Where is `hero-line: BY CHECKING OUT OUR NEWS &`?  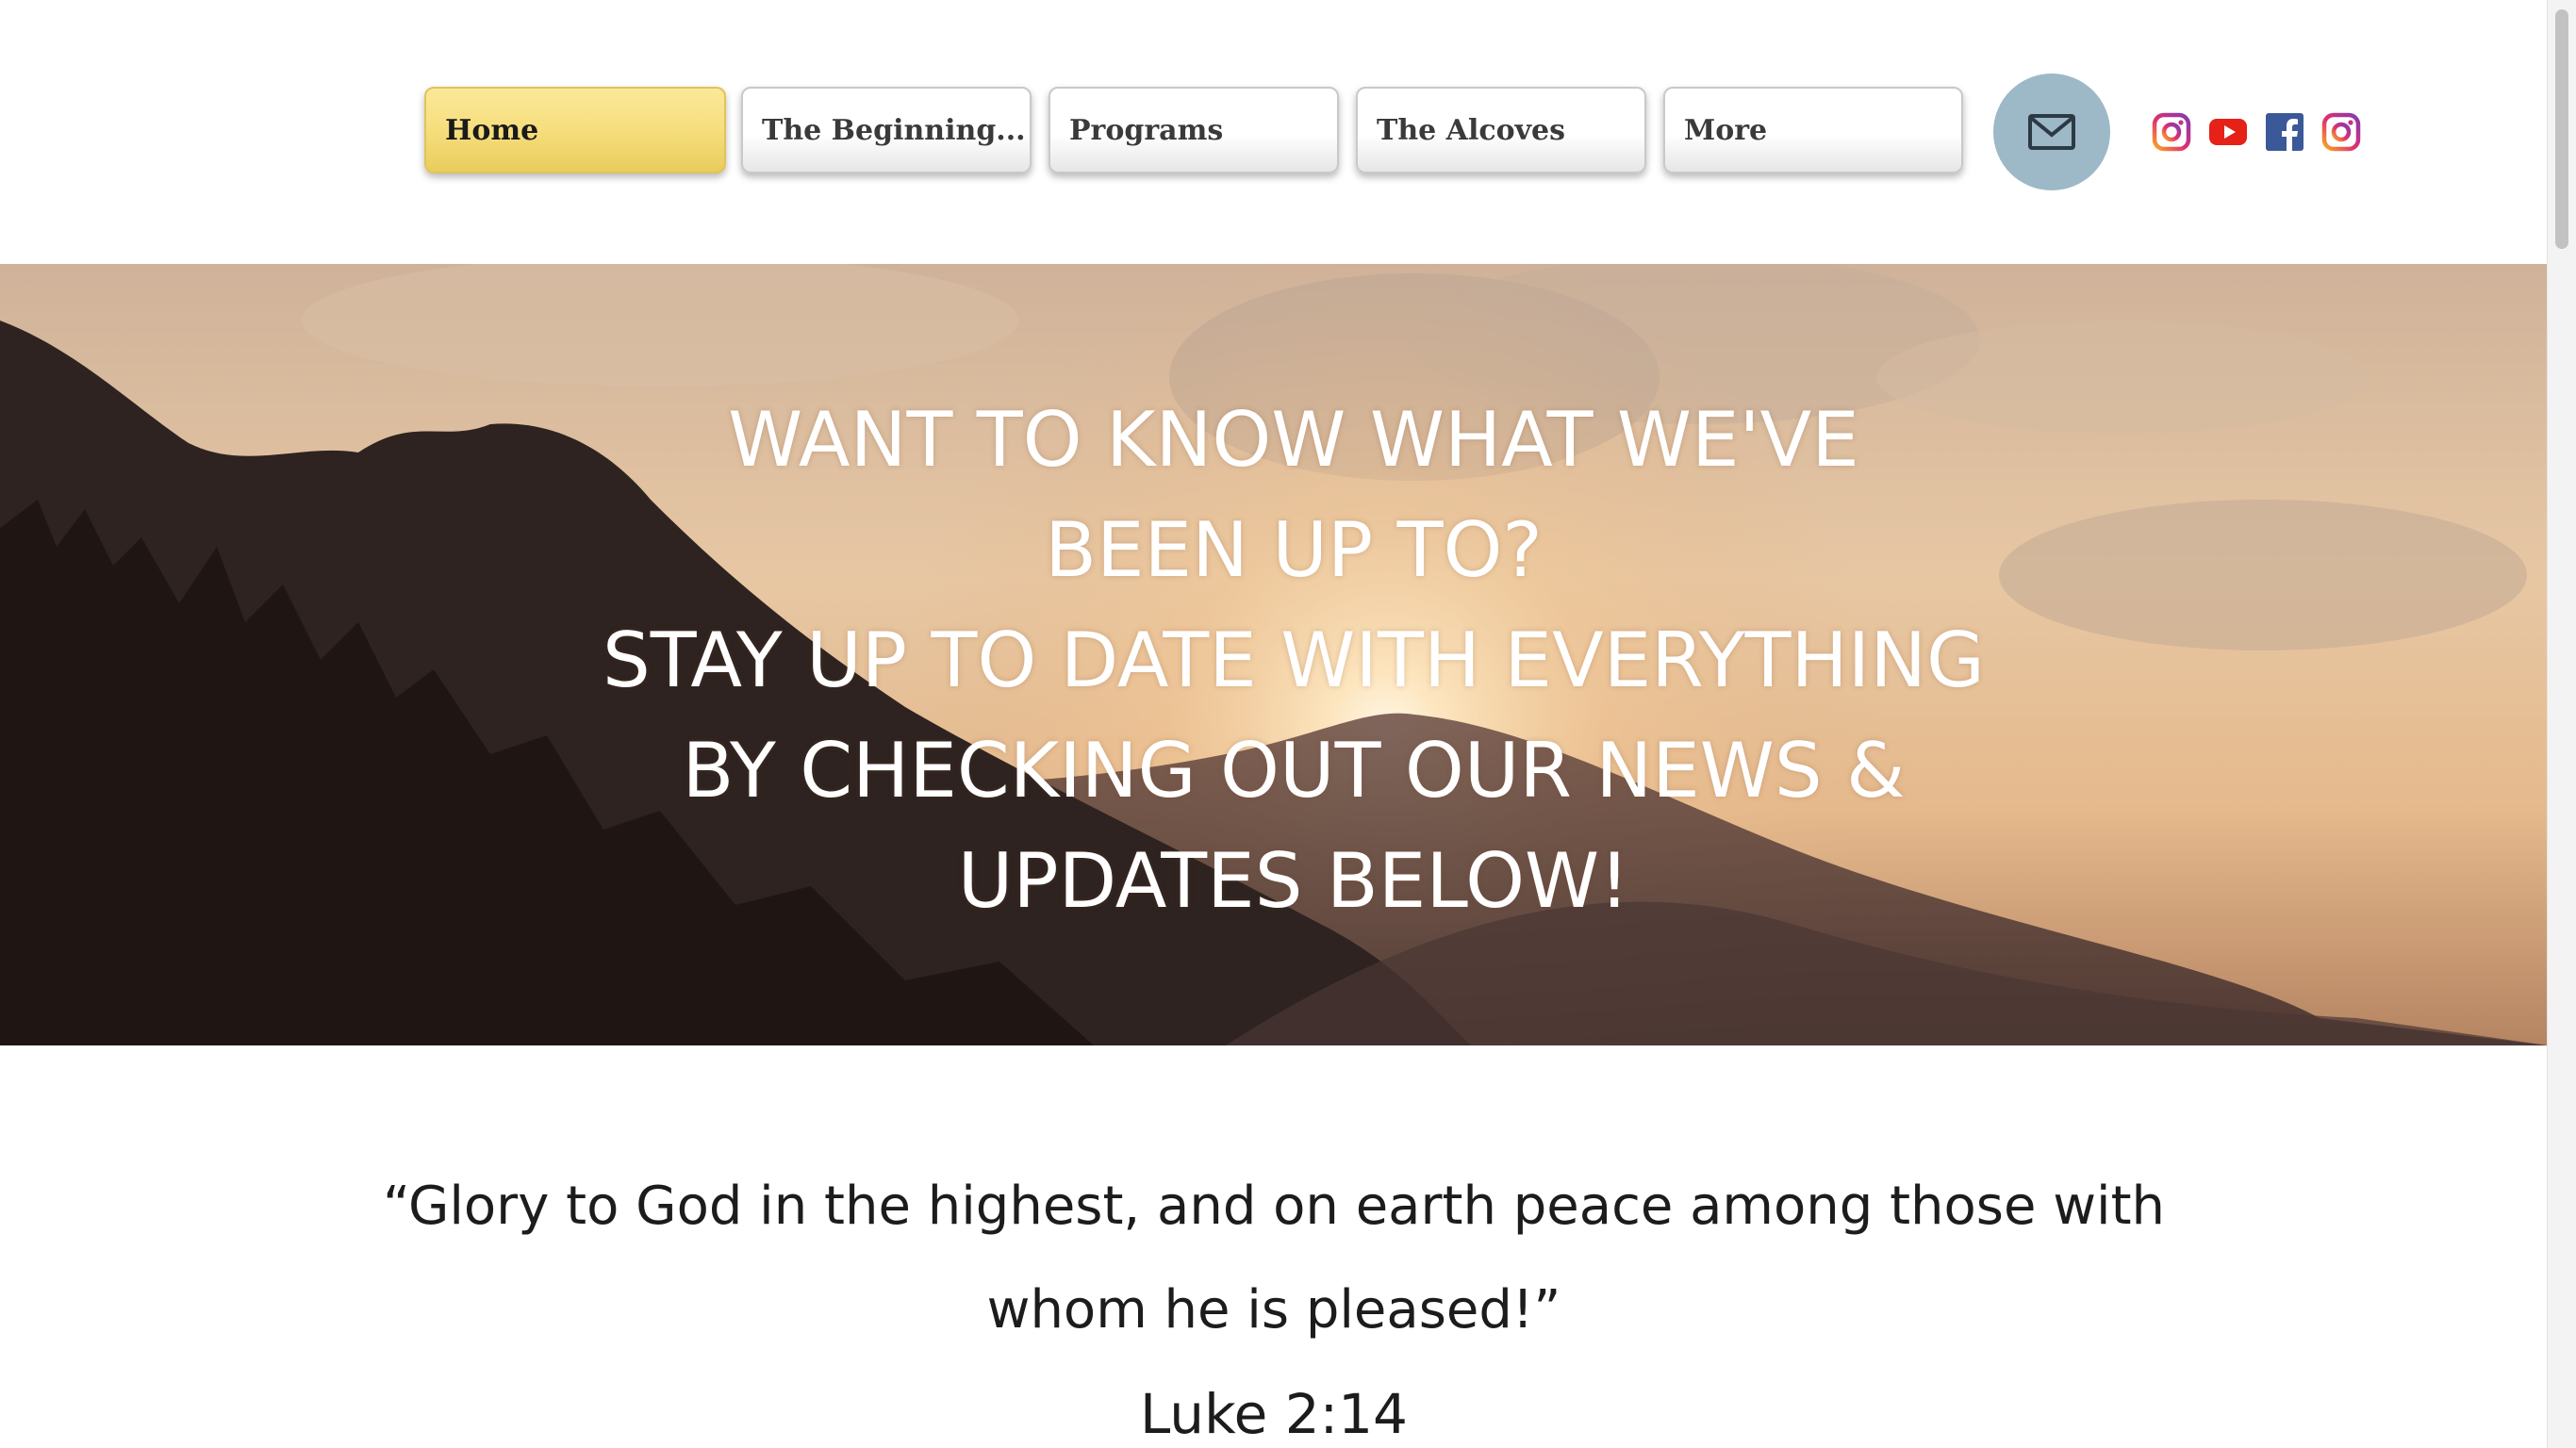 hero-line: BY CHECKING OUT OUR NEWS & is located at coordinates (1294, 770).